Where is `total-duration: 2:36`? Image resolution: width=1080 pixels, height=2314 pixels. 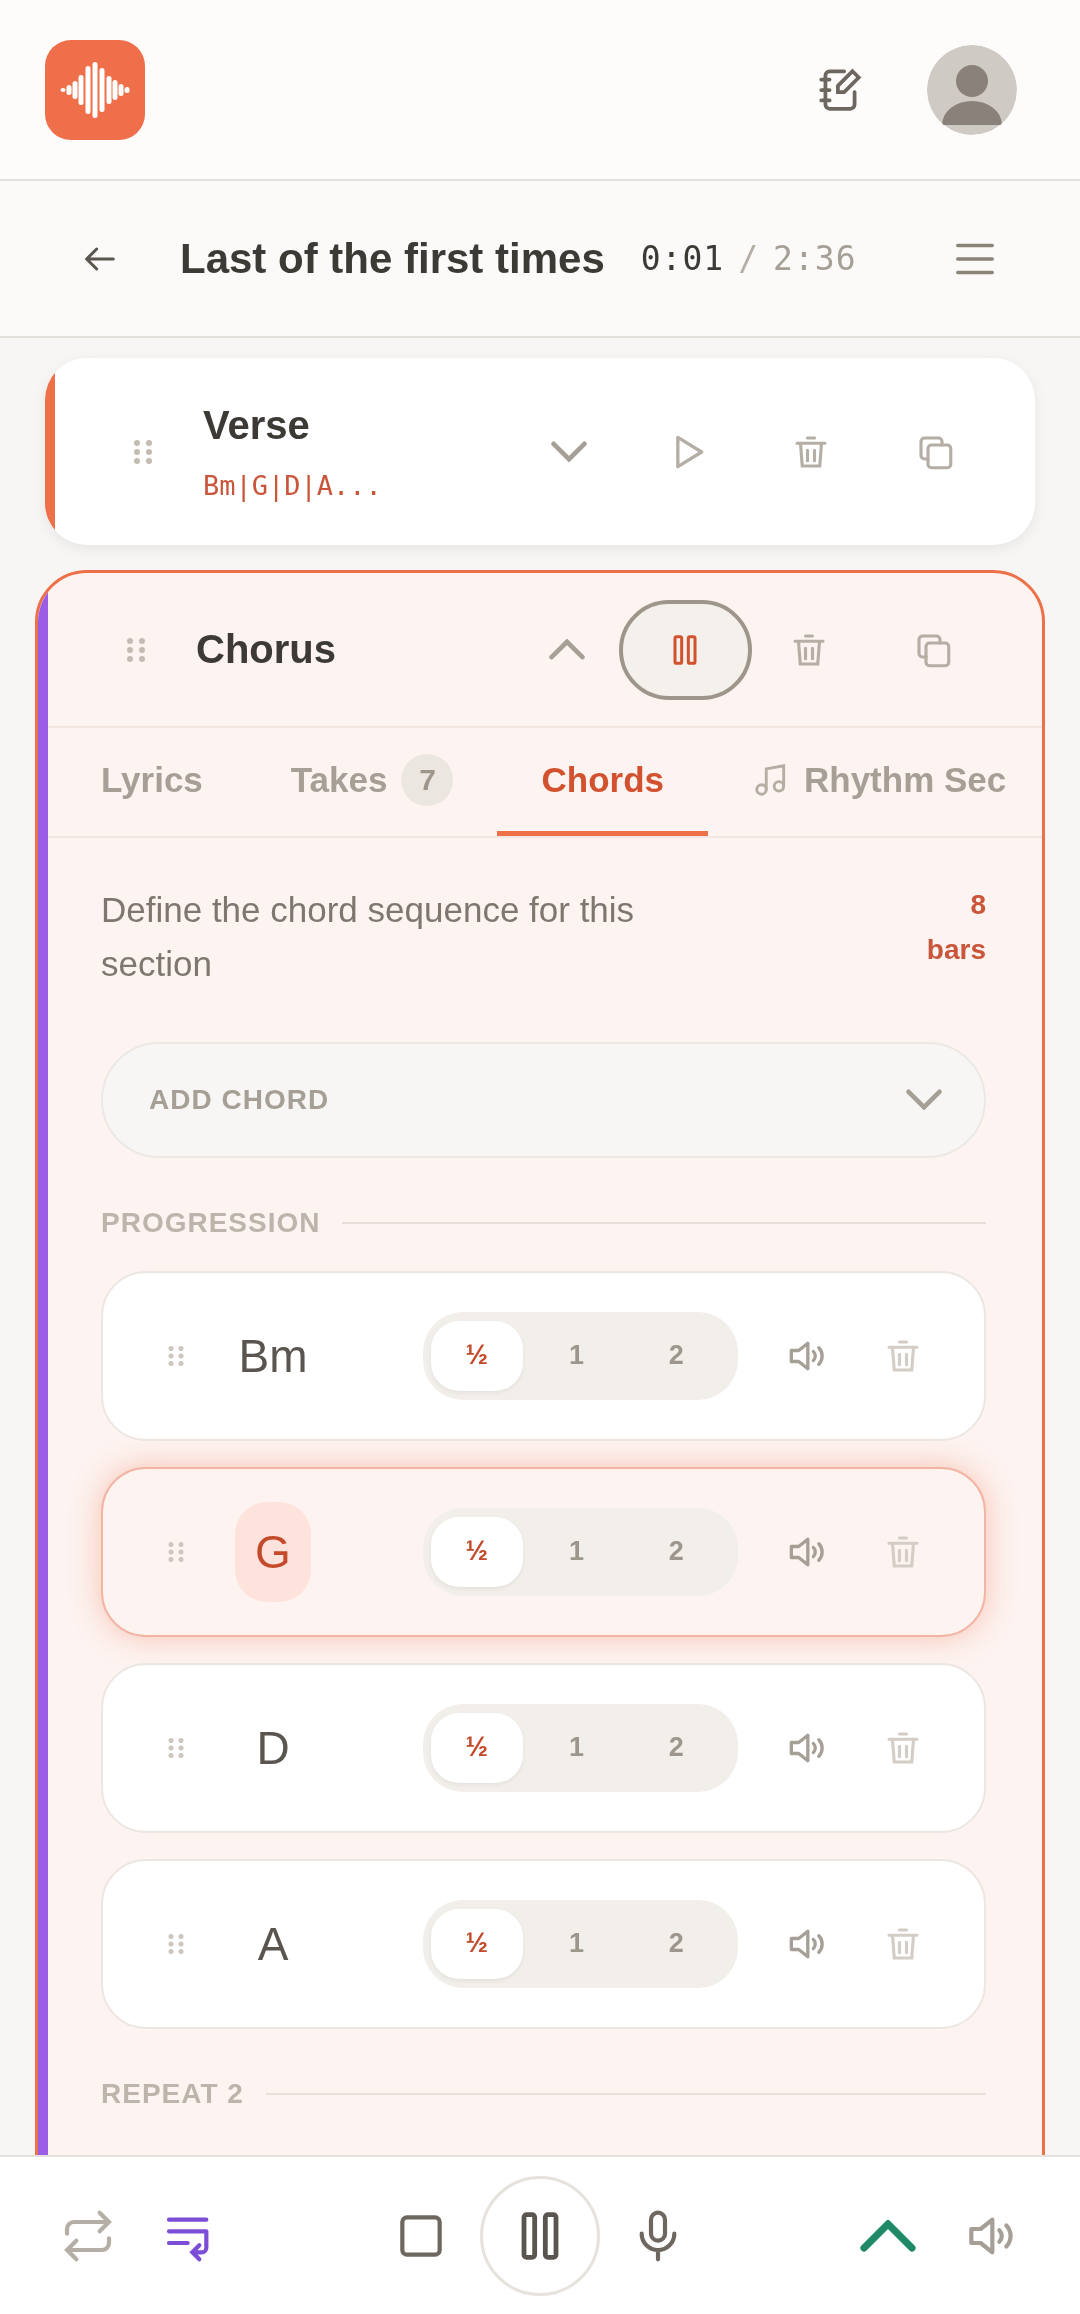 total-duration: 2:36 is located at coordinates (815, 258).